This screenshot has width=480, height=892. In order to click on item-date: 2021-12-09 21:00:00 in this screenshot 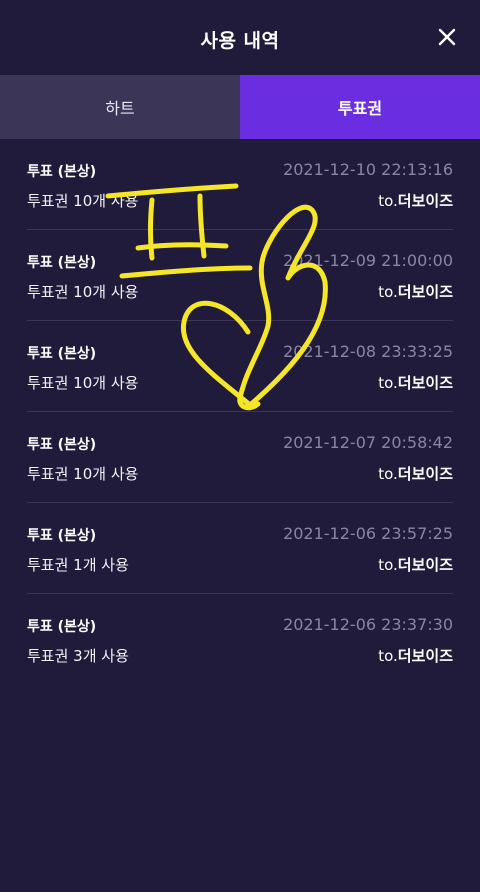, I will do `click(368, 260)`.